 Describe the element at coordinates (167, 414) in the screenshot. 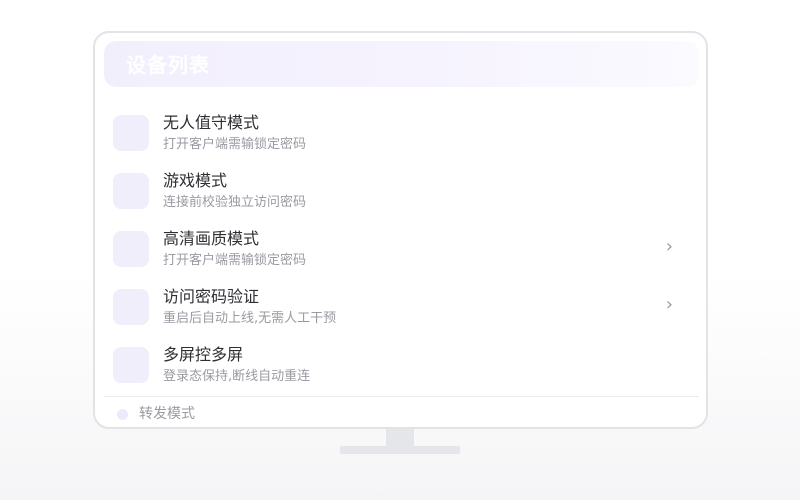

I see `footer-mode-label: 转发模式` at that location.